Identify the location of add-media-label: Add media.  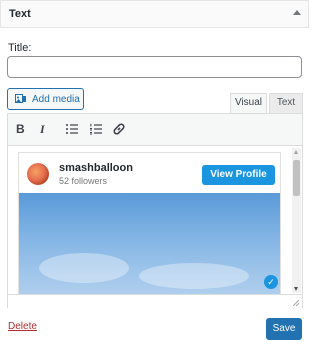
(56, 99).